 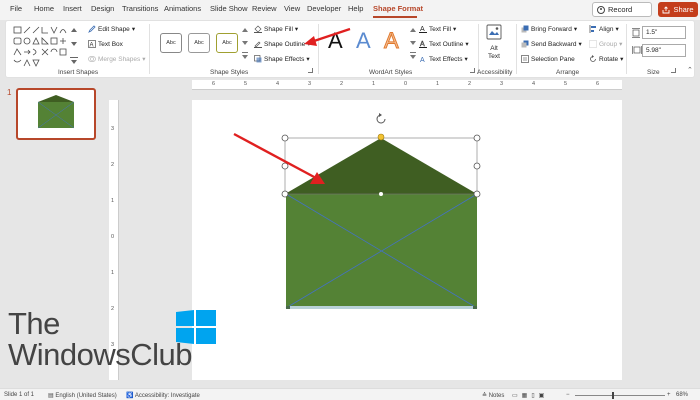 I want to click on text-fill-button: A Text Fill ▾, so click(x=437, y=29).